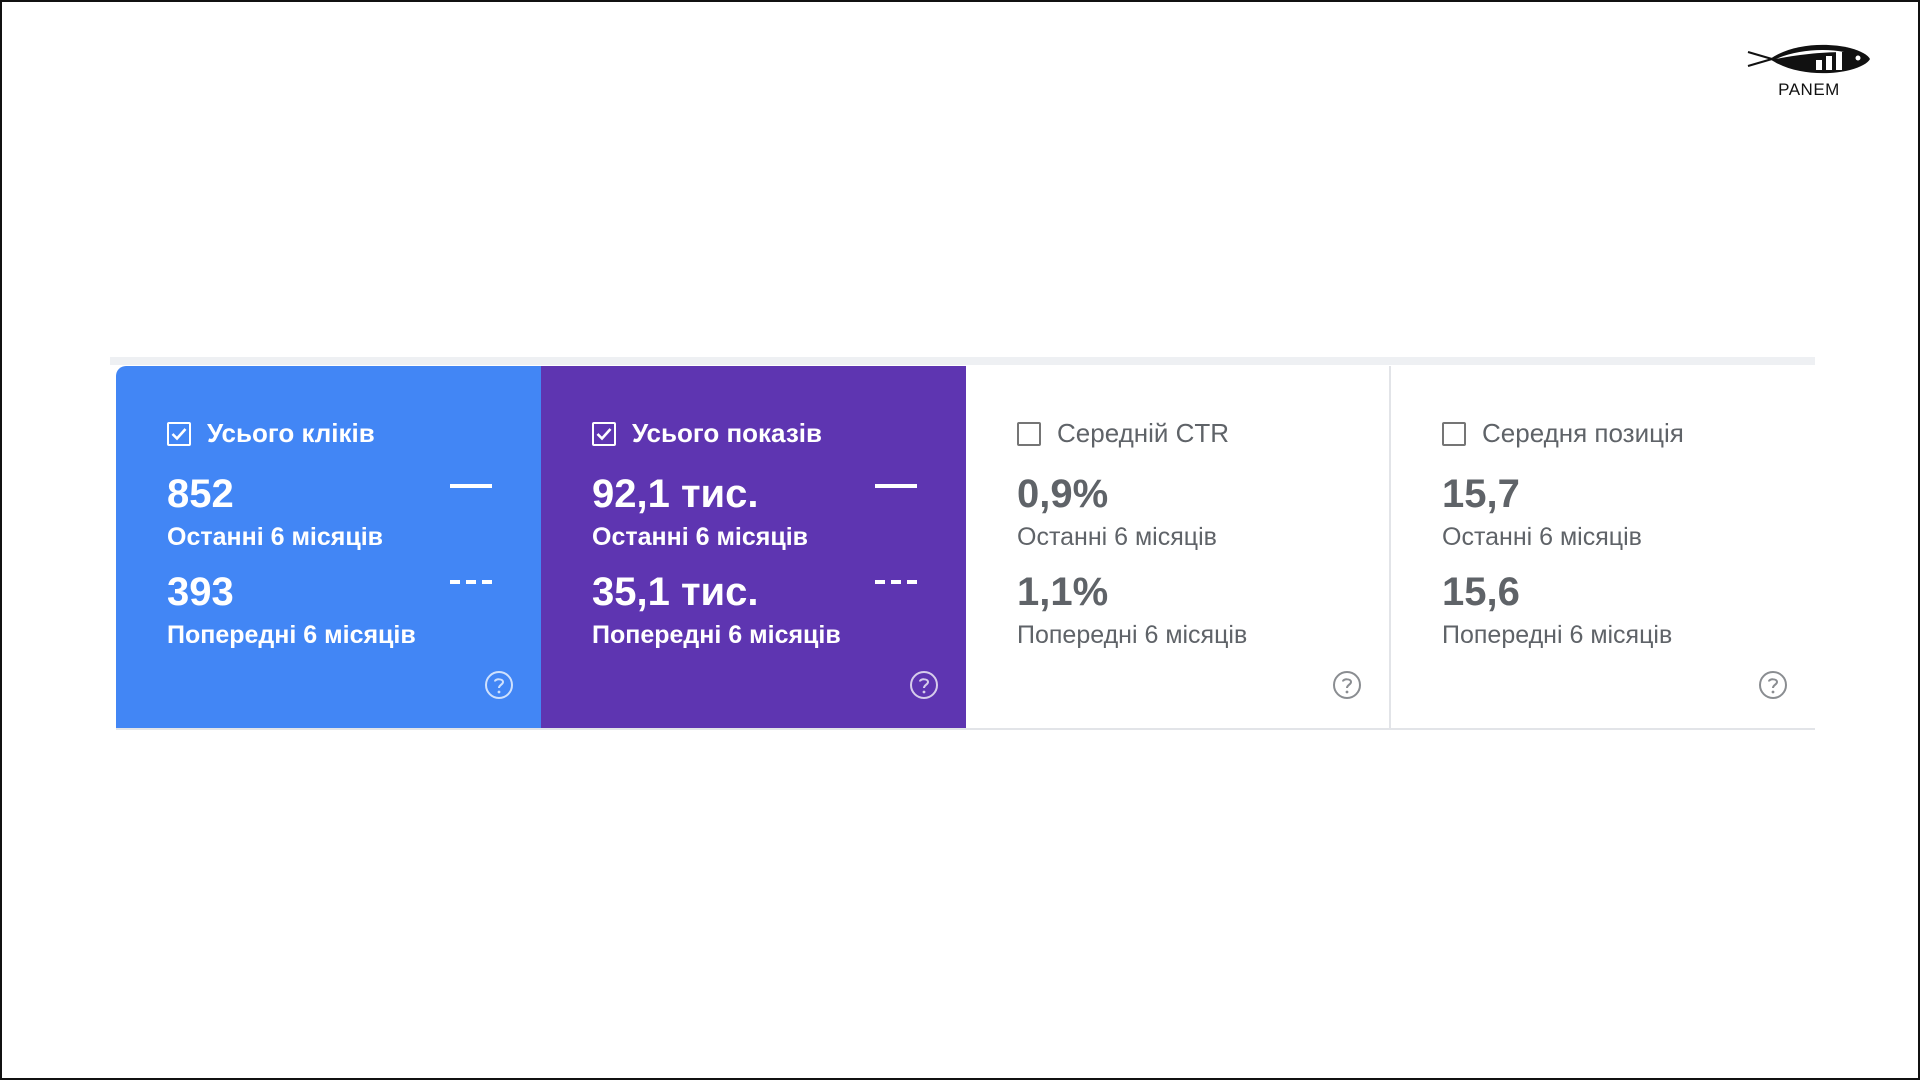  What do you see at coordinates (1063, 494) in the screenshot?
I see `current-value: 0,9%` at bounding box center [1063, 494].